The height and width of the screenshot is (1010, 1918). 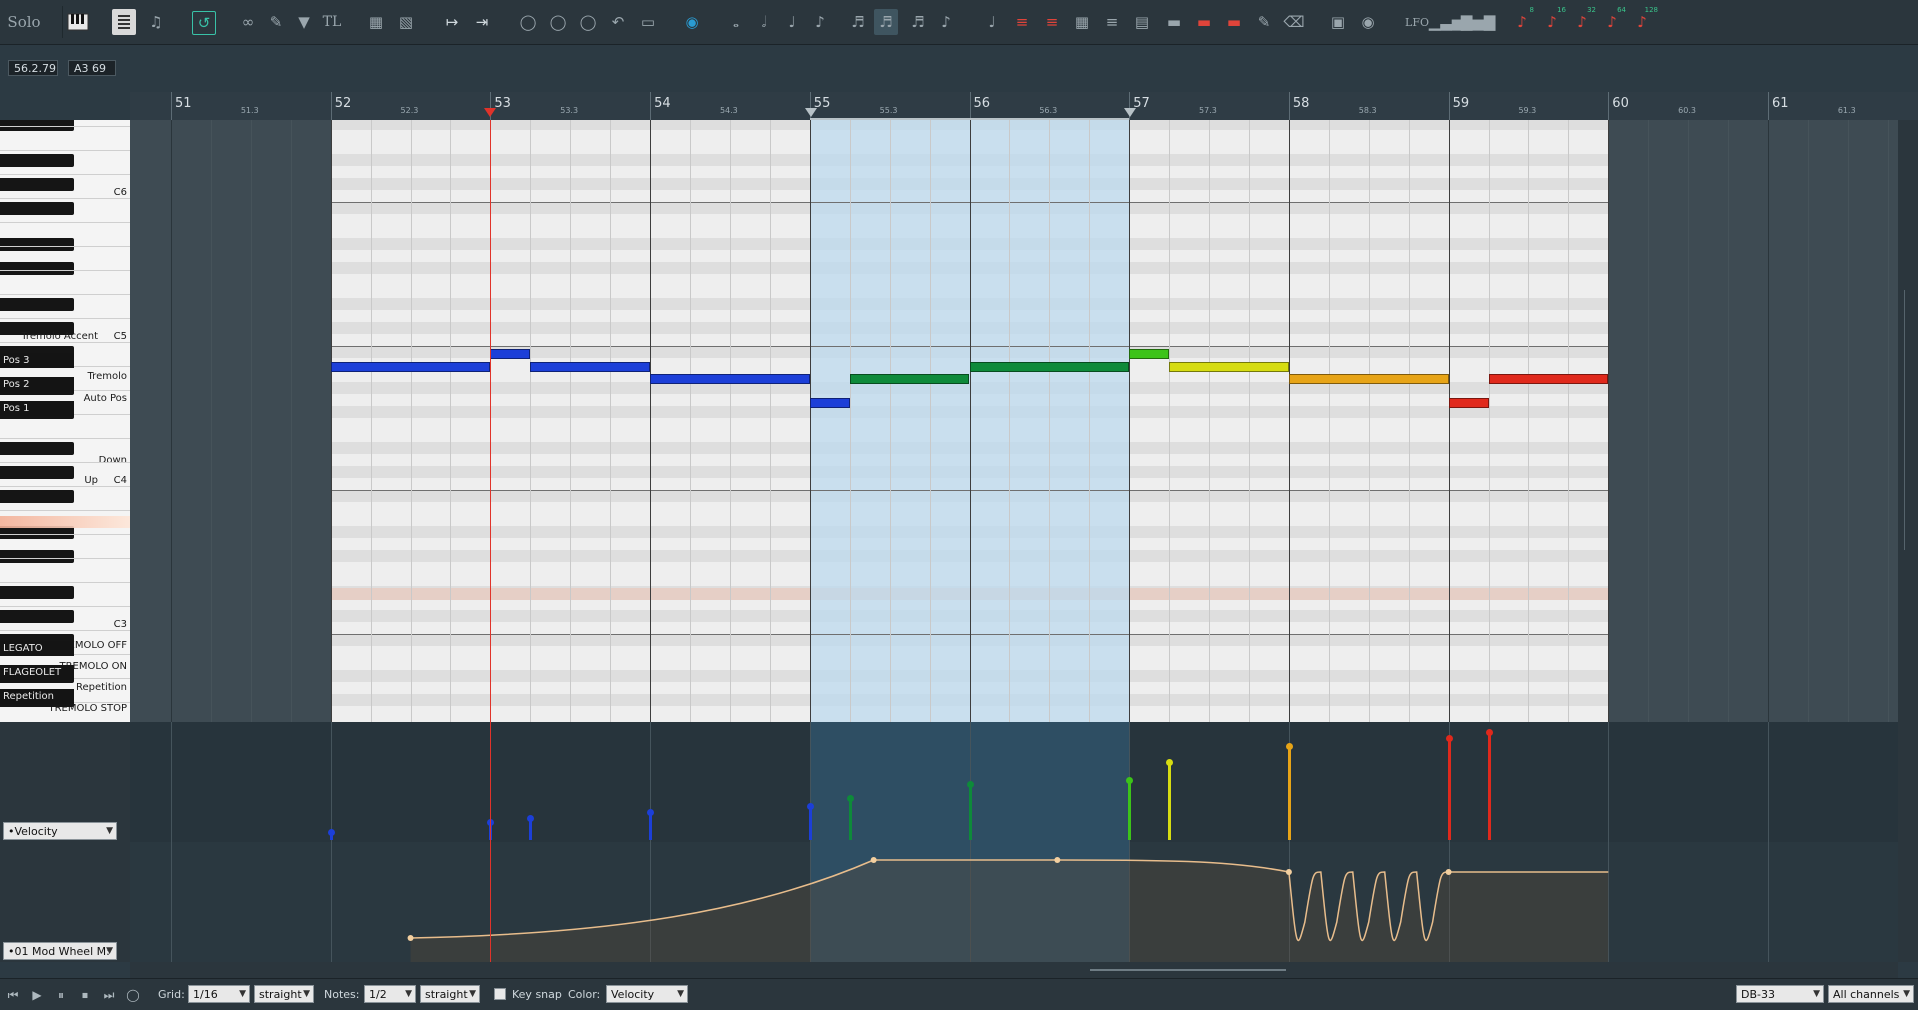 What do you see at coordinates (992, 22) in the screenshot?
I see `quantize-icon: ♩` at bounding box center [992, 22].